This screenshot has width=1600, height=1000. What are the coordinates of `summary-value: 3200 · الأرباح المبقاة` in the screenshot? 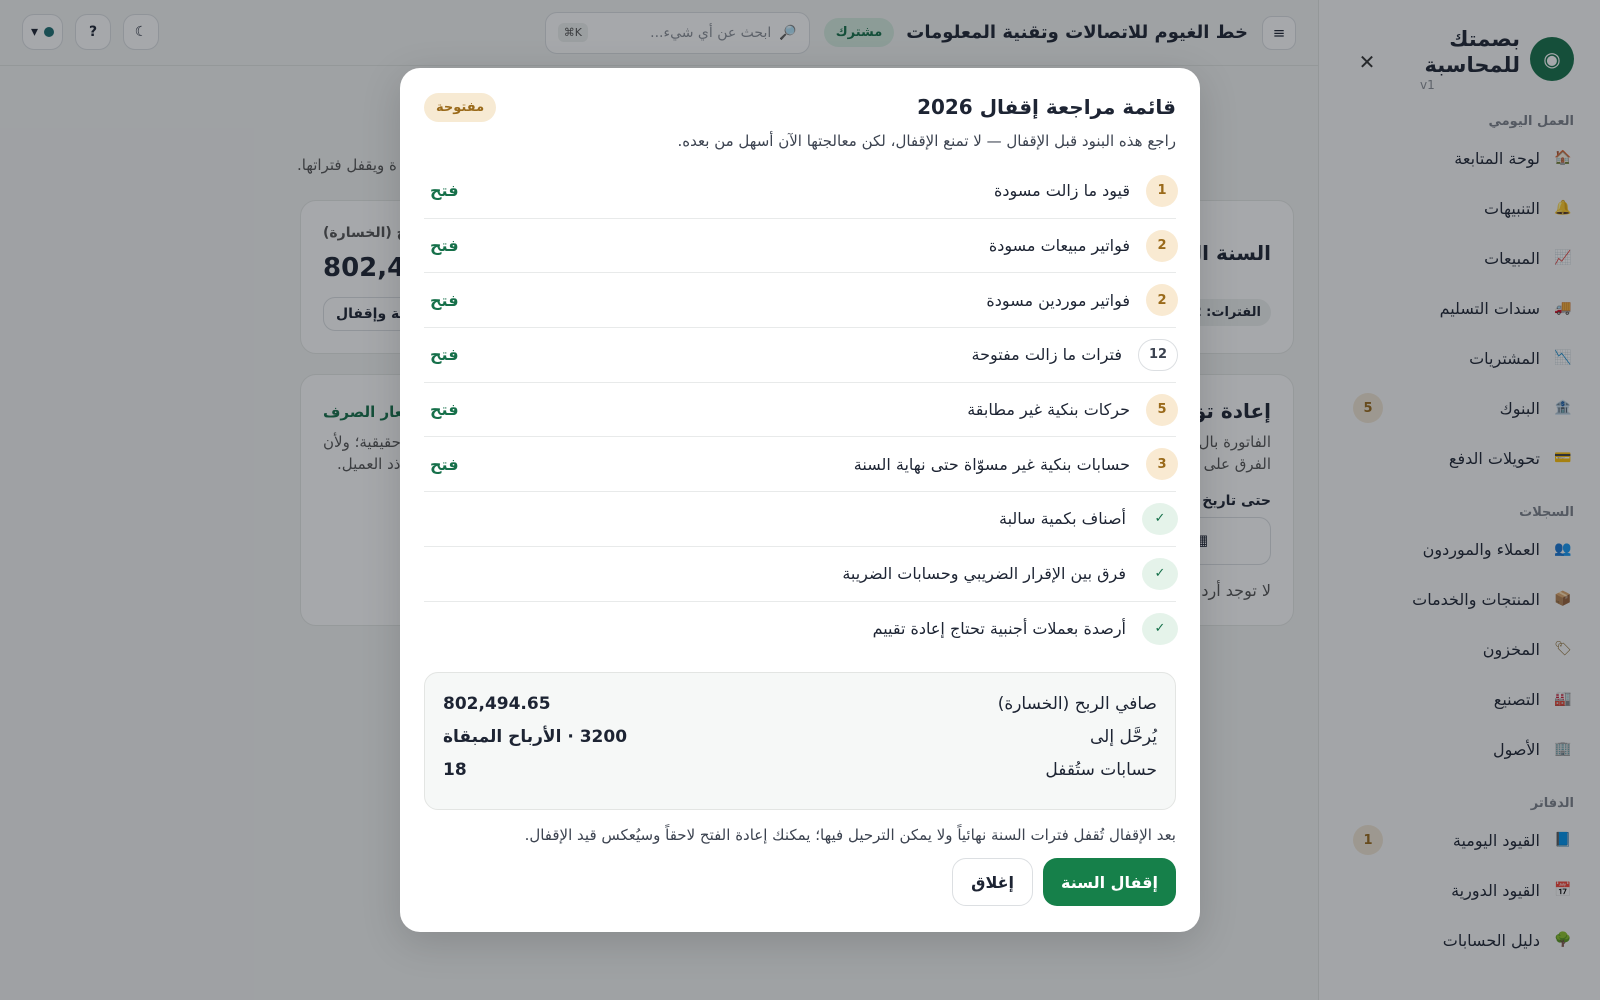 It's located at (535, 736).